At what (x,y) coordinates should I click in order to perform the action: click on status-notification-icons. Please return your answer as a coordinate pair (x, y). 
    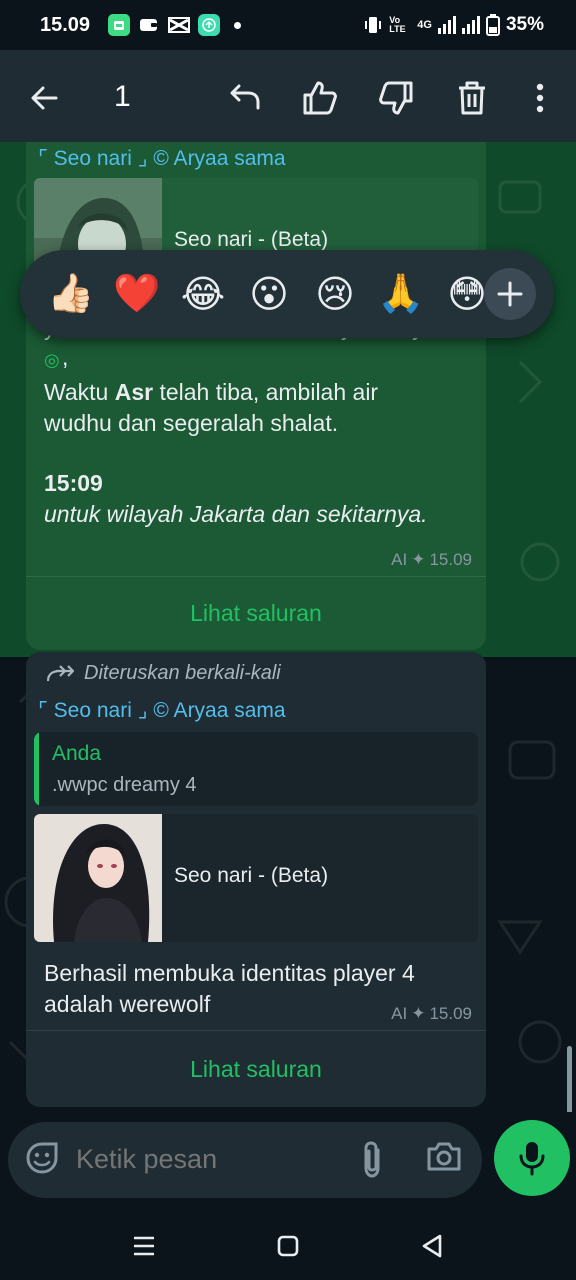
    Looking at the image, I should click on (175, 25).